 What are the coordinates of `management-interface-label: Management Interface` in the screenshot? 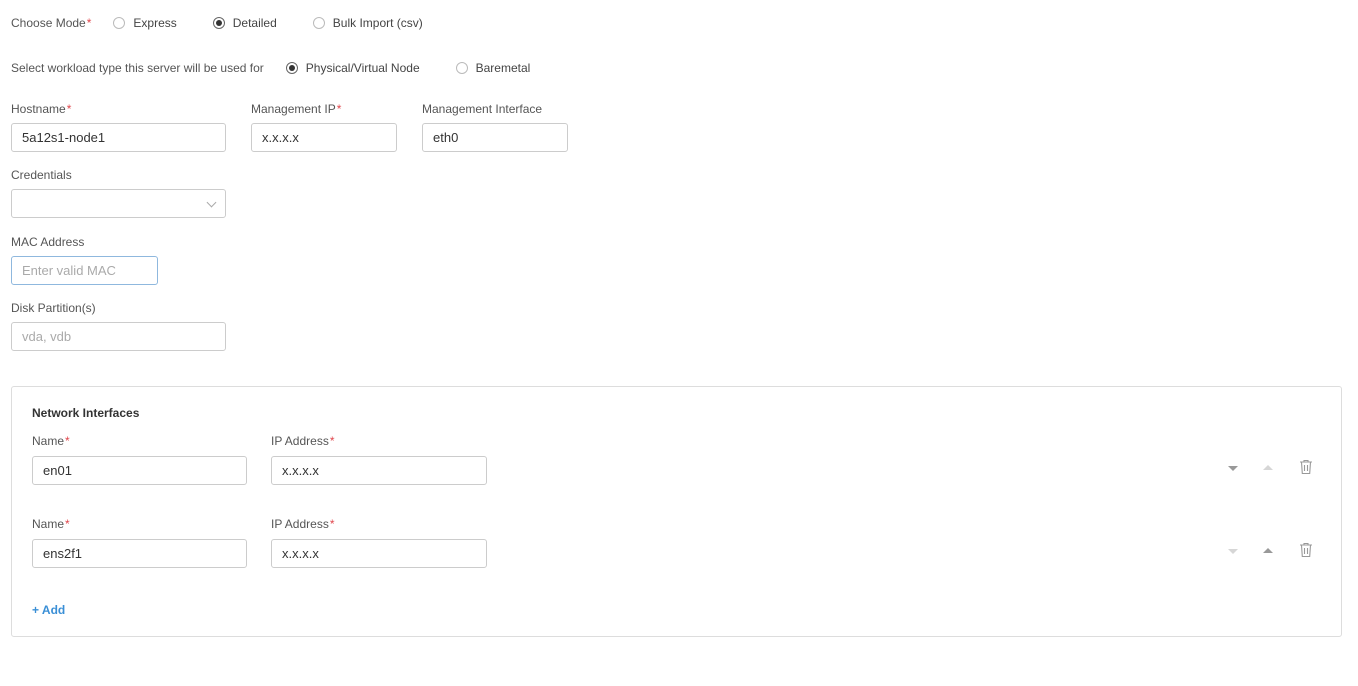 It's located at (482, 109).